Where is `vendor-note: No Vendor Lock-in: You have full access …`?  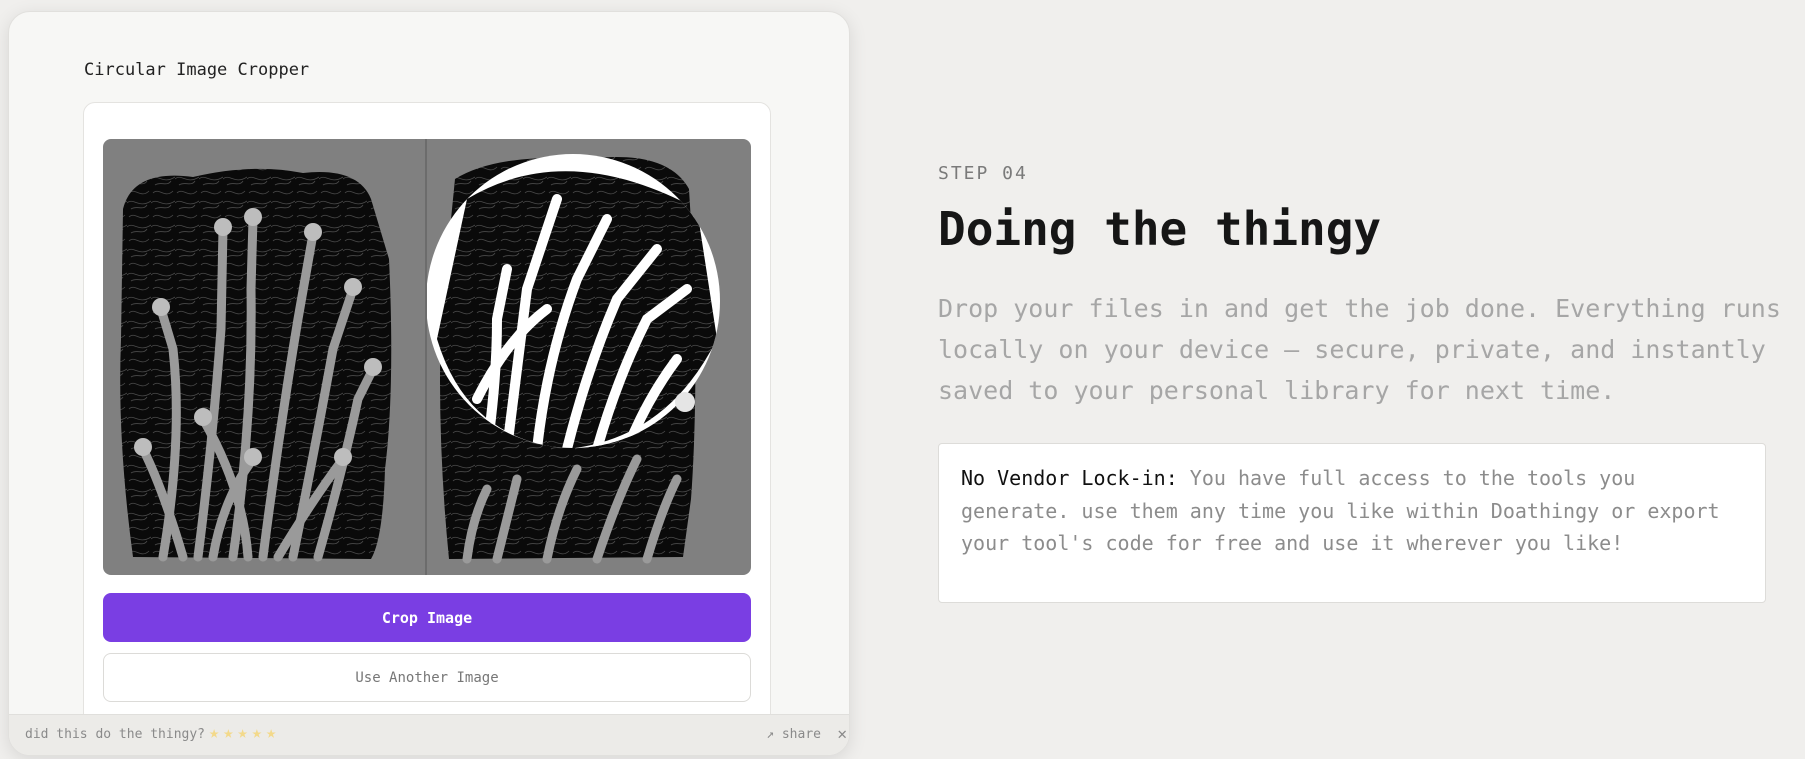
vendor-note: No Vendor Lock-in: You have full access … is located at coordinates (1352, 523).